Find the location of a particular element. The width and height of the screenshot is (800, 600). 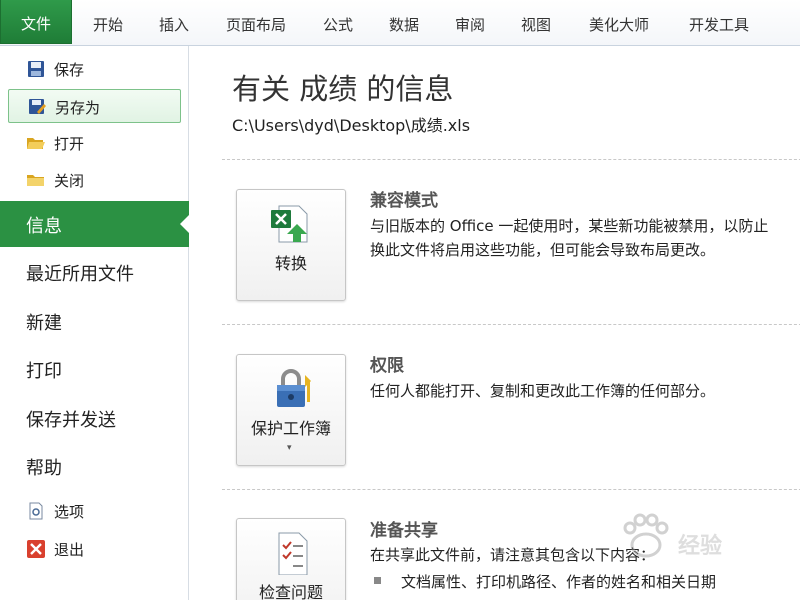

nav-recent: 最近所用文件 is located at coordinates (94, 272).